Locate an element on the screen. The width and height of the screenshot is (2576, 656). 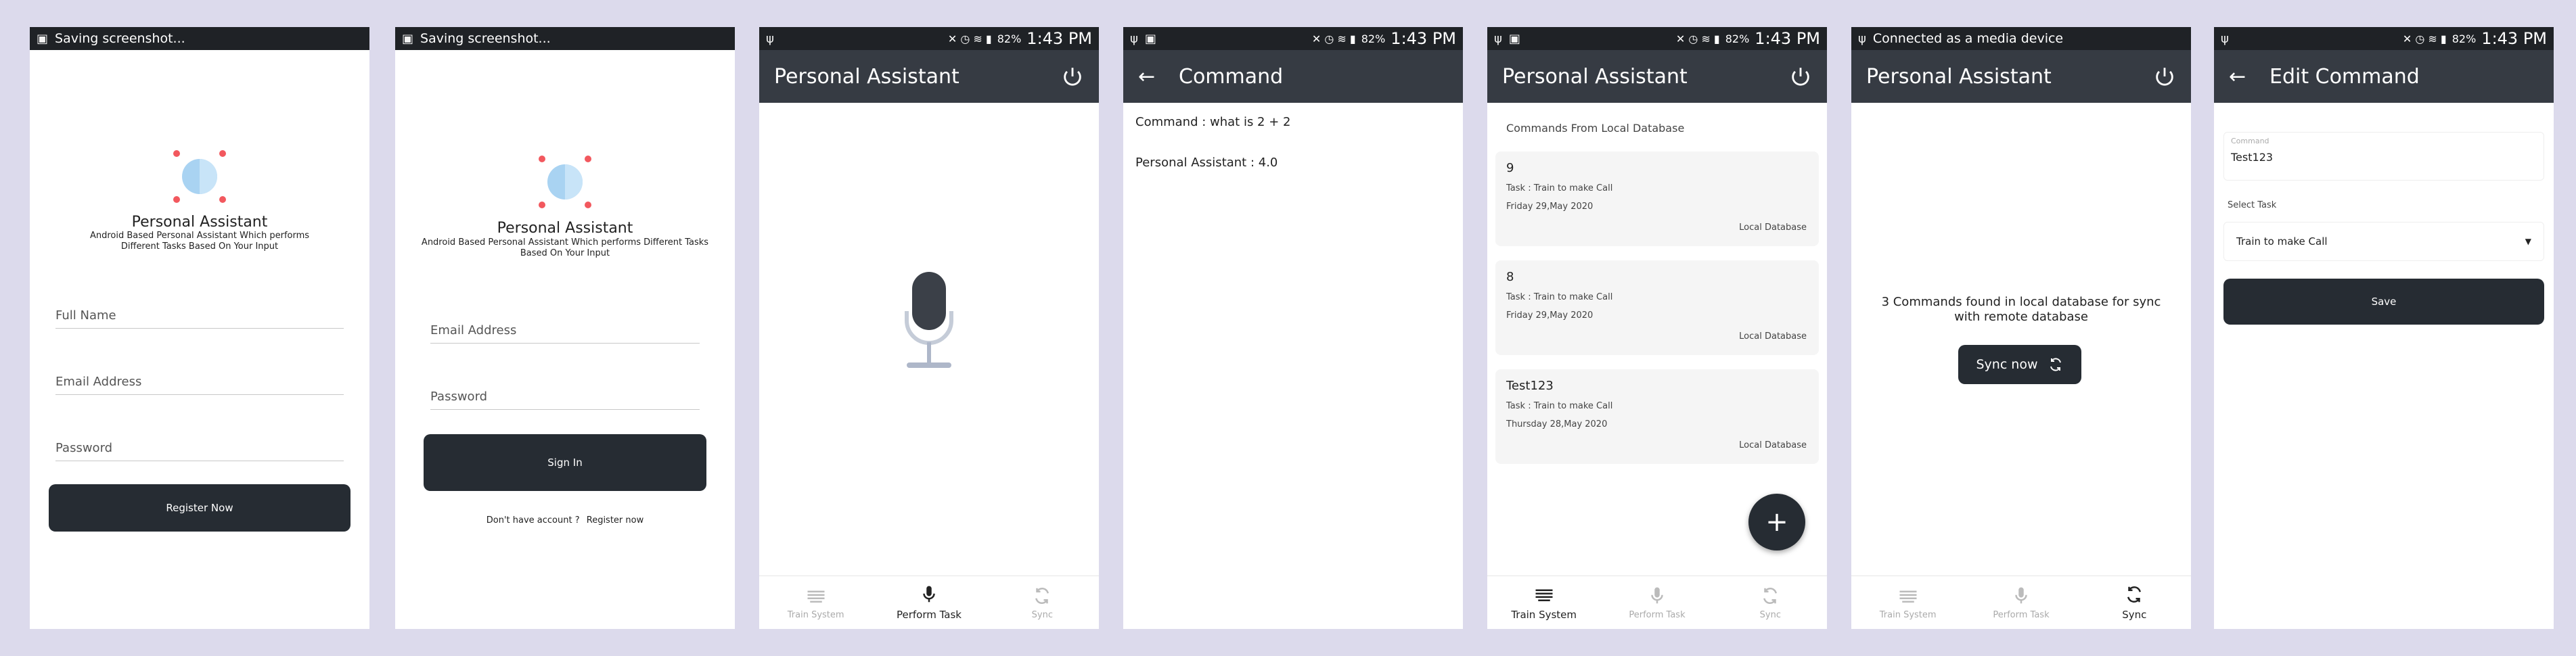
sync-now-button: Sync now is located at coordinates (2019, 365).